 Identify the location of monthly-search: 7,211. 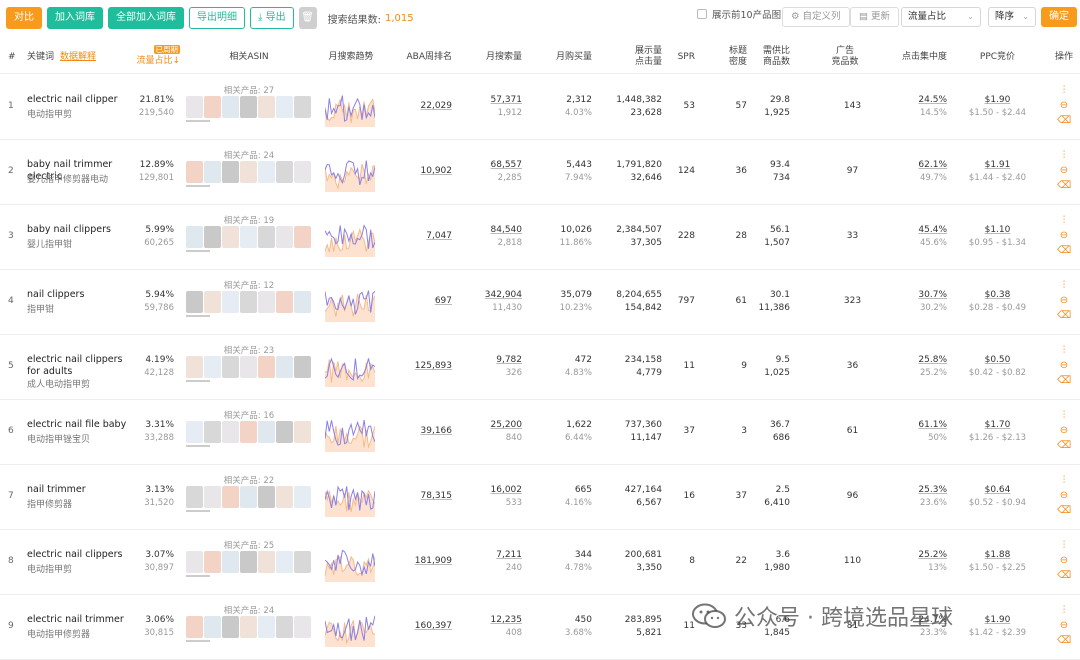
(496, 555).